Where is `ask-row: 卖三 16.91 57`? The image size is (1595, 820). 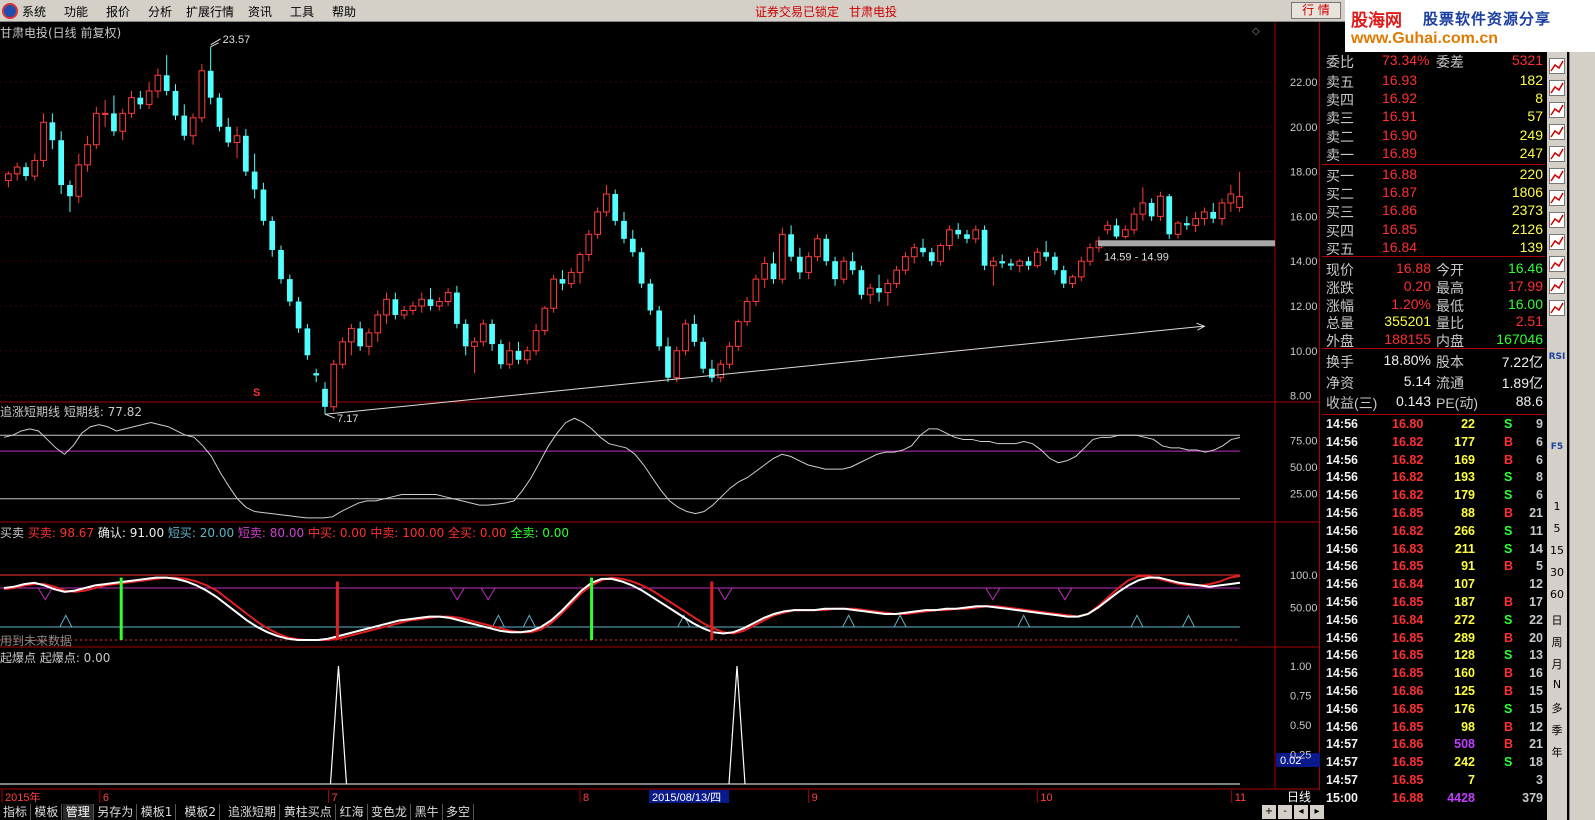 ask-row: 卖三 16.91 57 is located at coordinates (1433, 117).